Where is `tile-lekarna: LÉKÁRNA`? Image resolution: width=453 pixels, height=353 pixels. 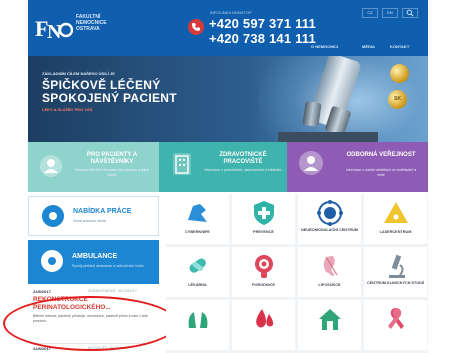
tile-lekarna: LÉKÁRNA is located at coordinates (197, 272).